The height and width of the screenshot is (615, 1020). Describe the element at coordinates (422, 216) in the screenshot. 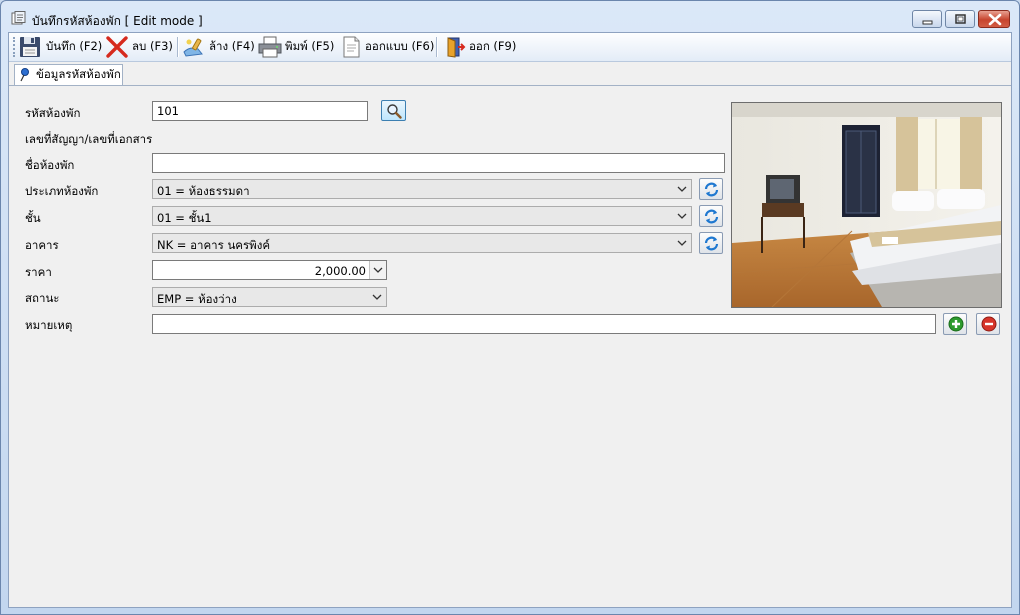

I see `floor-select: 01 = ชั้น1` at that location.